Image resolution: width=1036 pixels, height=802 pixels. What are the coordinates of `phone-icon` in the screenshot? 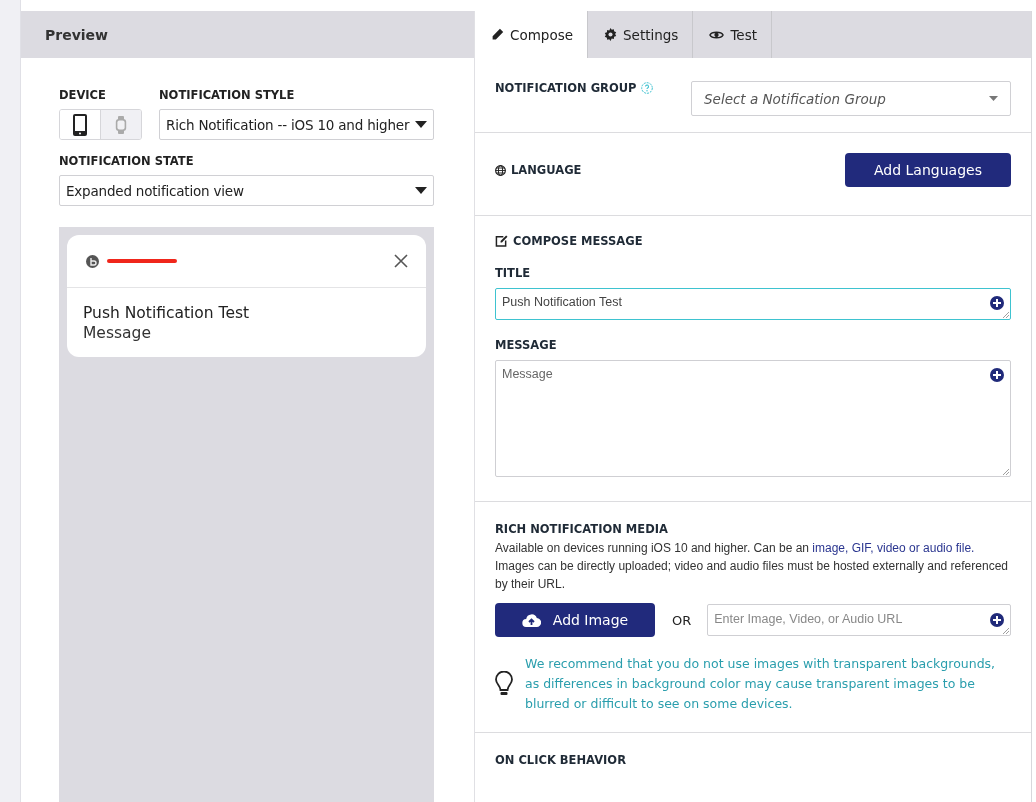 It's located at (80, 124).